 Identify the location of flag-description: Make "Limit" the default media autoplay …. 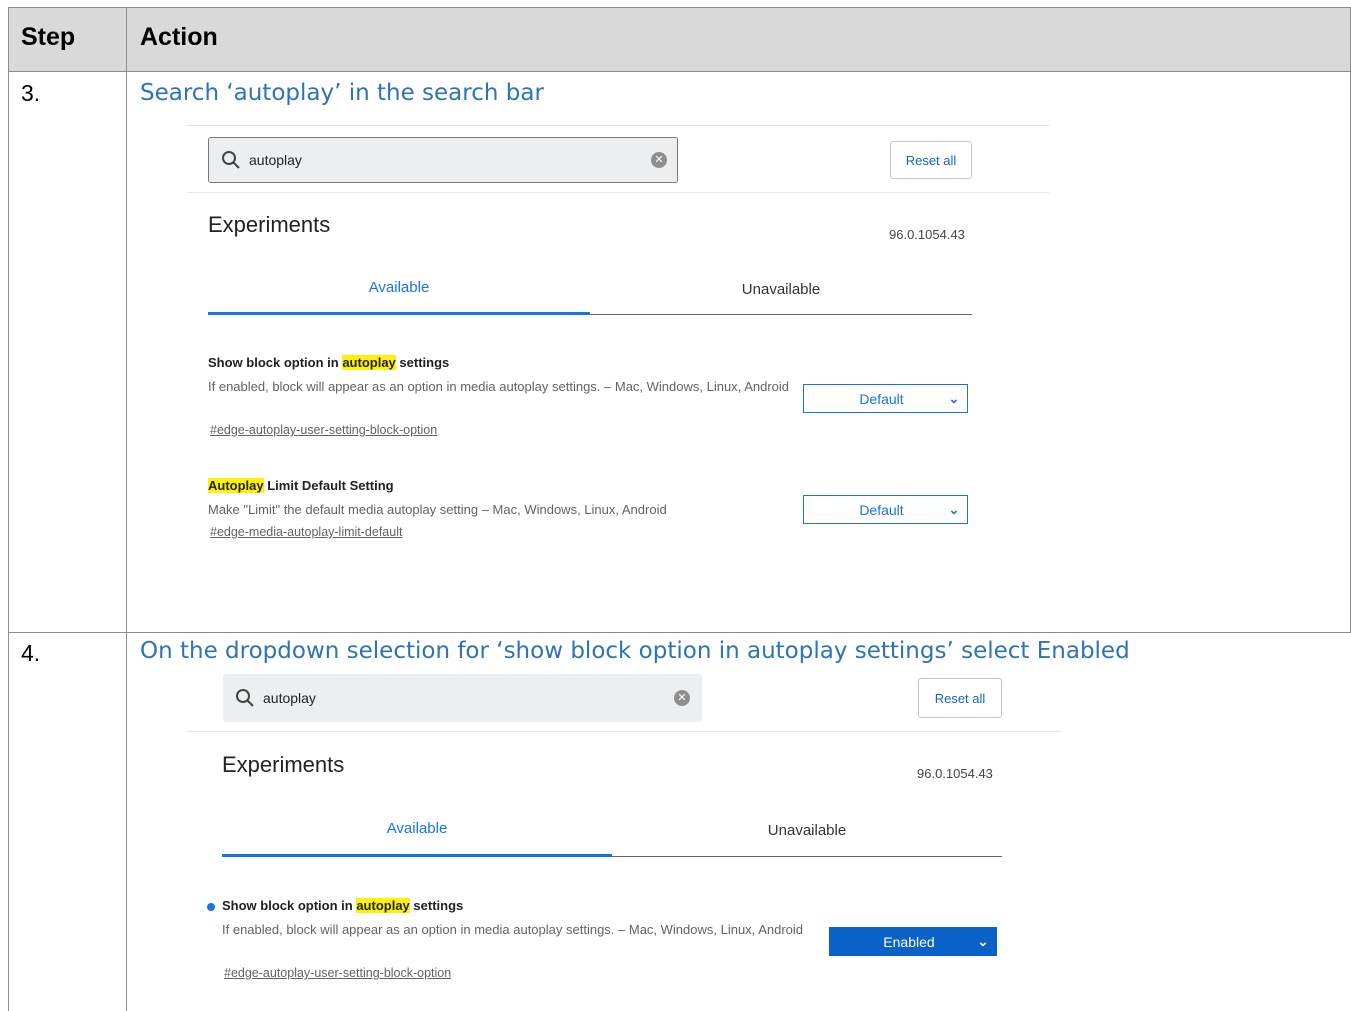
(437, 509).